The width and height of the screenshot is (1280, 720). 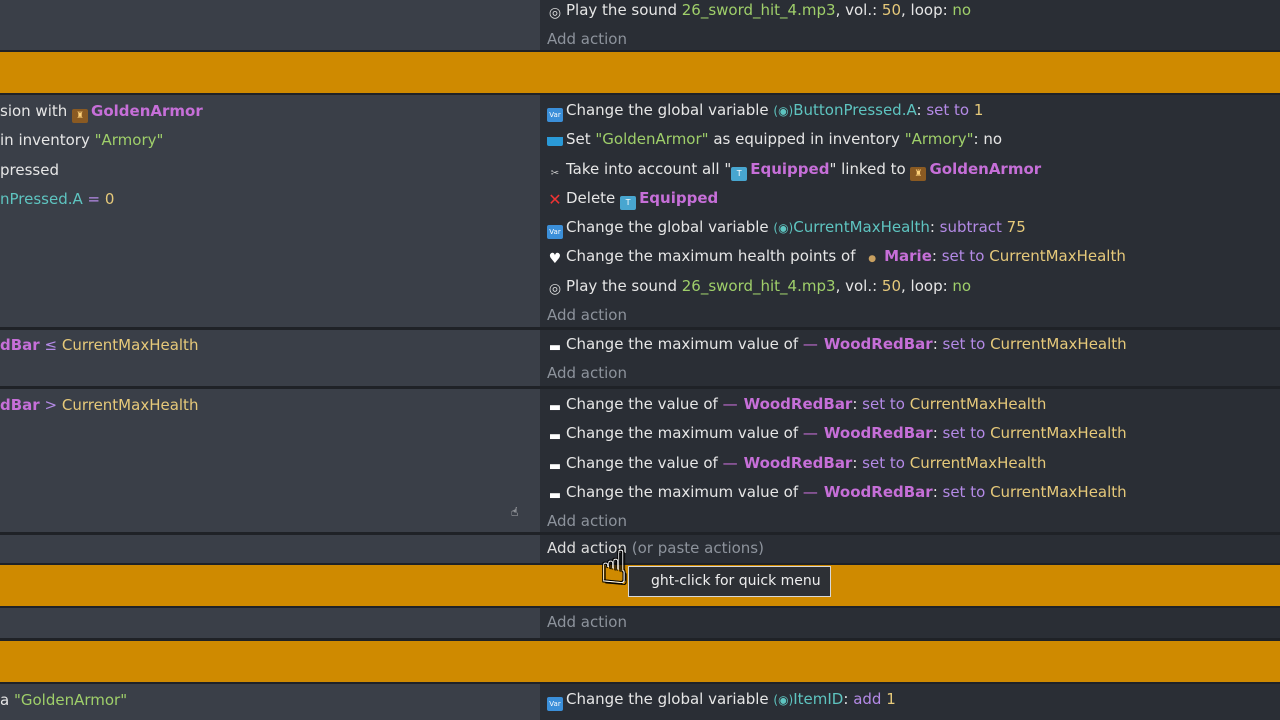 I want to click on text: 1, so click(x=891, y=699).